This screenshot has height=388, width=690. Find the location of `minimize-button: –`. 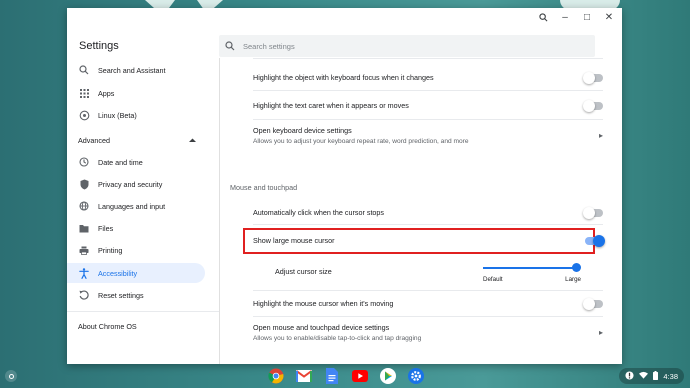

minimize-button: – is located at coordinates (565, 17).